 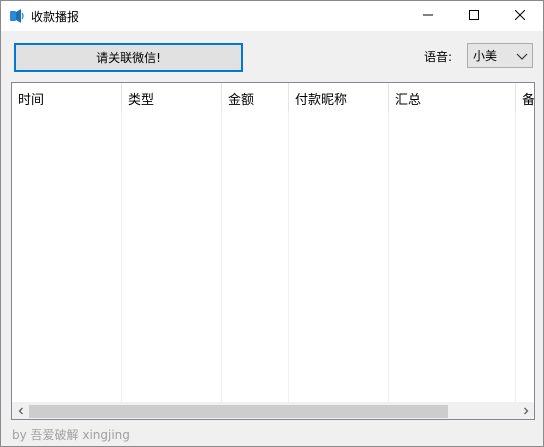 I want to click on maximize-button, so click(x=474, y=16).